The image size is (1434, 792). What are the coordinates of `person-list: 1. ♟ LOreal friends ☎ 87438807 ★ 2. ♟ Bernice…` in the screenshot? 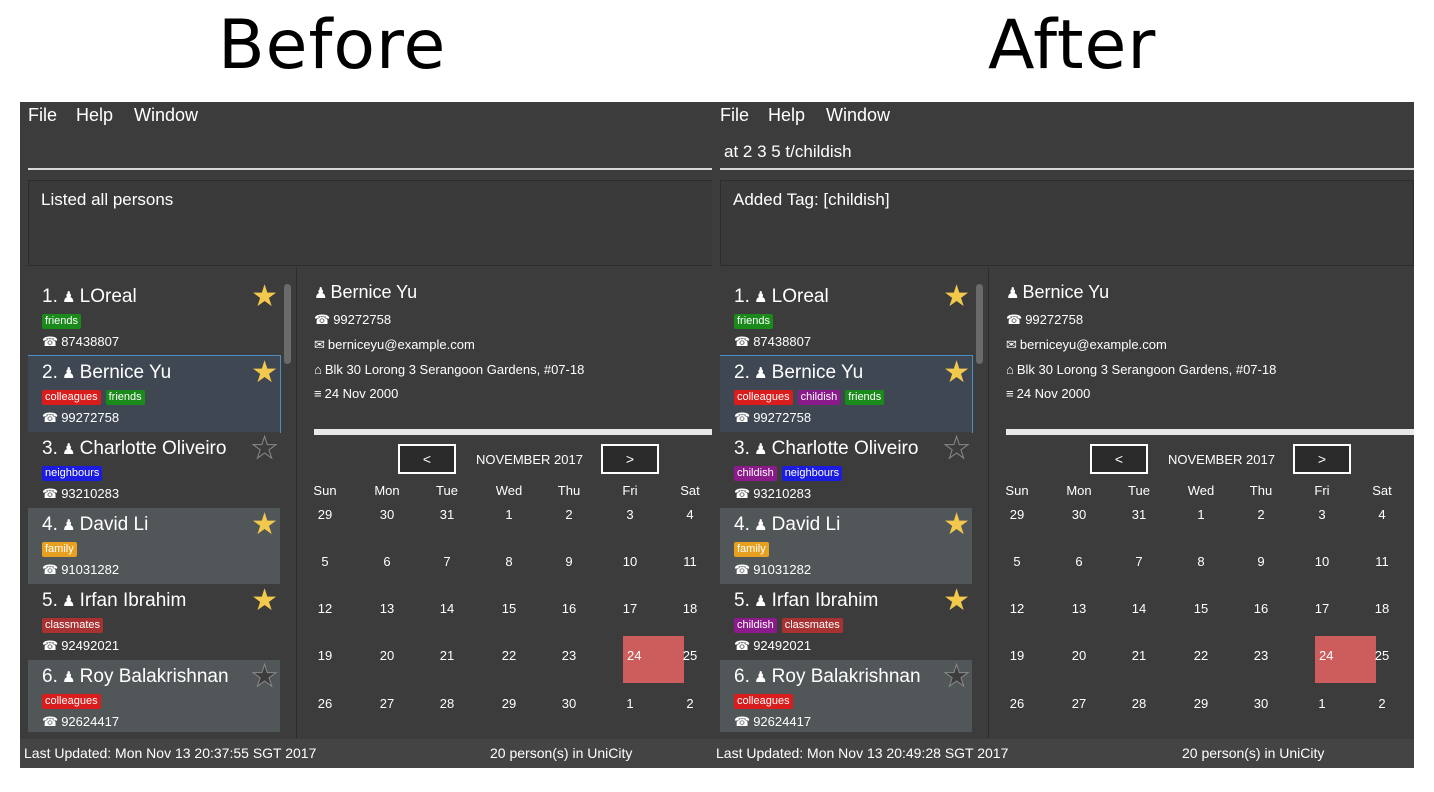 It's located at (155, 506).